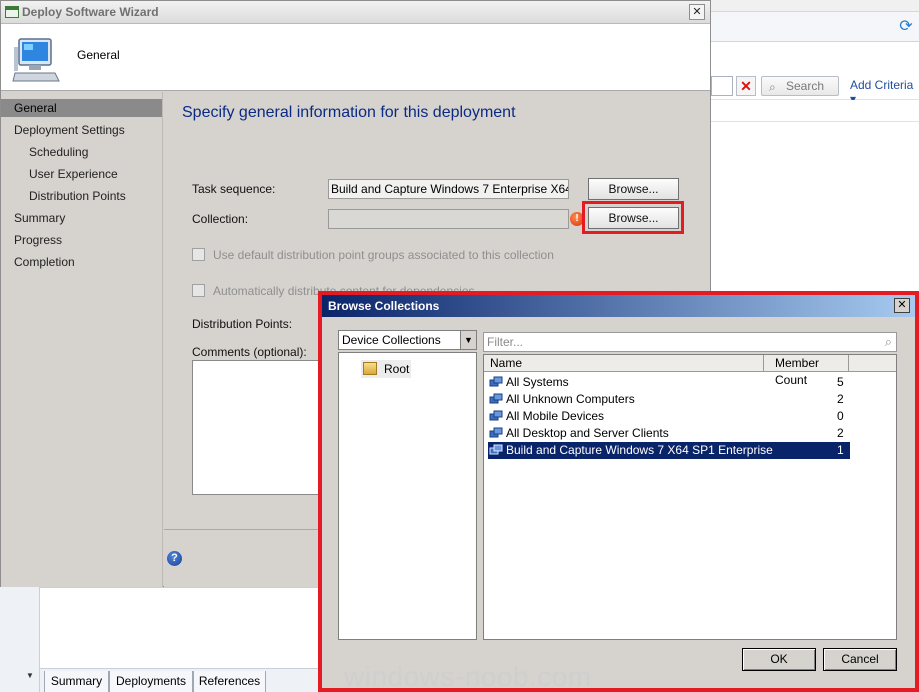  Describe the element at coordinates (90, 12) in the screenshot. I see `wizard-title: Deploy Software Wizard` at that location.